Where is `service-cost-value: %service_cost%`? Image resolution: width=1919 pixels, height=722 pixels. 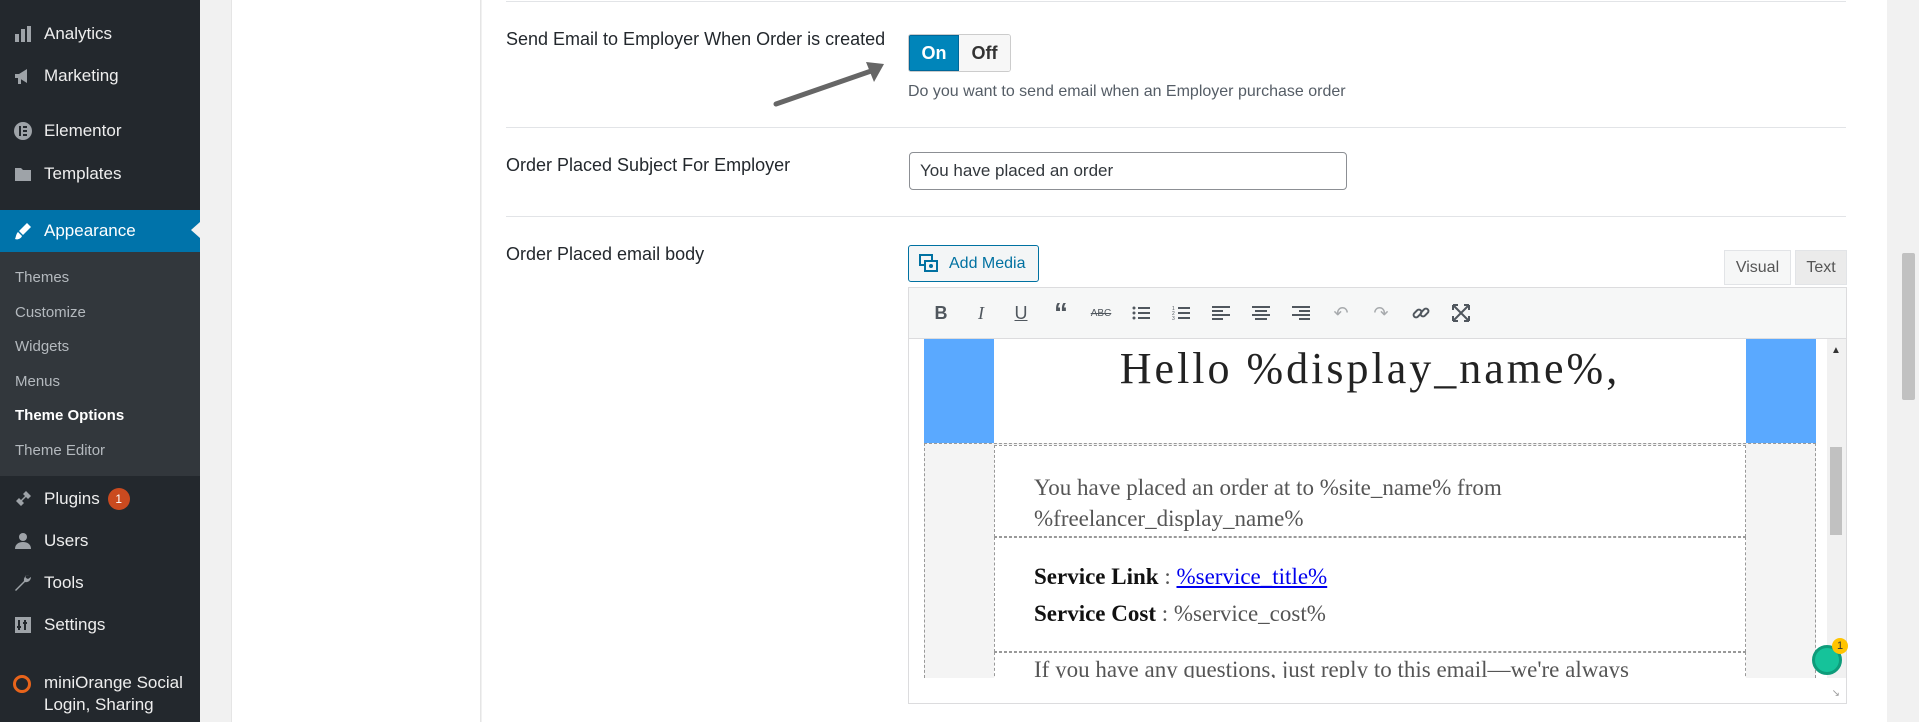 service-cost-value: %service_cost% is located at coordinates (1249, 613).